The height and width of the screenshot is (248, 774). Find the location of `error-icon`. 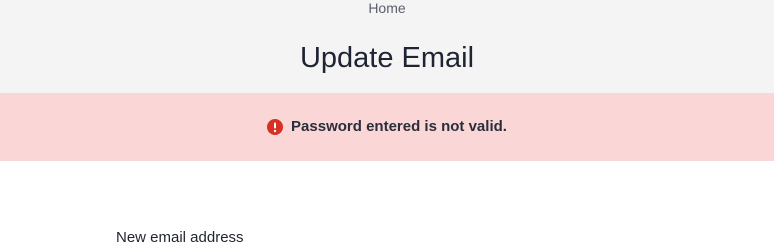

error-icon is located at coordinates (275, 127).